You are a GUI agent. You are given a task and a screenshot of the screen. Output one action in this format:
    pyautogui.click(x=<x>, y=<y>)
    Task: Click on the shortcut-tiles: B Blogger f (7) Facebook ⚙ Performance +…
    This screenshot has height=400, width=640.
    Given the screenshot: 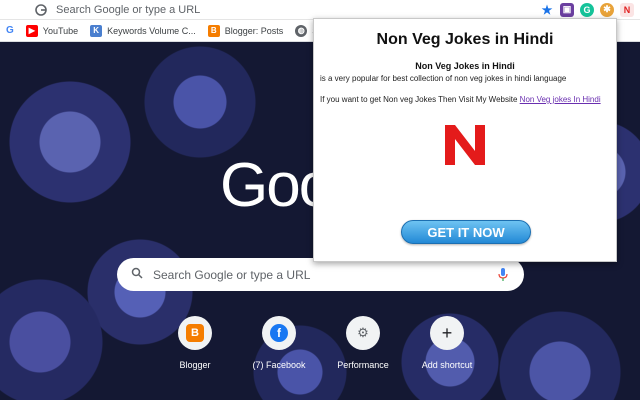 What is the action you would take?
    pyautogui.click(x=321, y=343)
    